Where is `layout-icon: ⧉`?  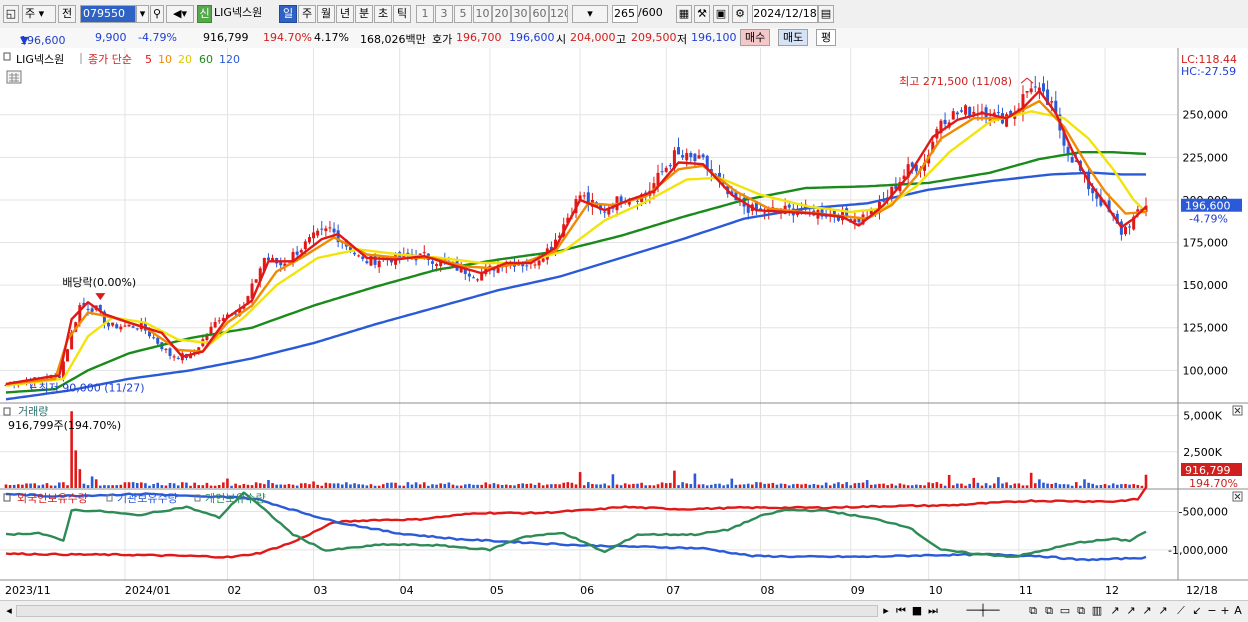
layout-icon: ⧉ is located at coordinates (1033, 611).